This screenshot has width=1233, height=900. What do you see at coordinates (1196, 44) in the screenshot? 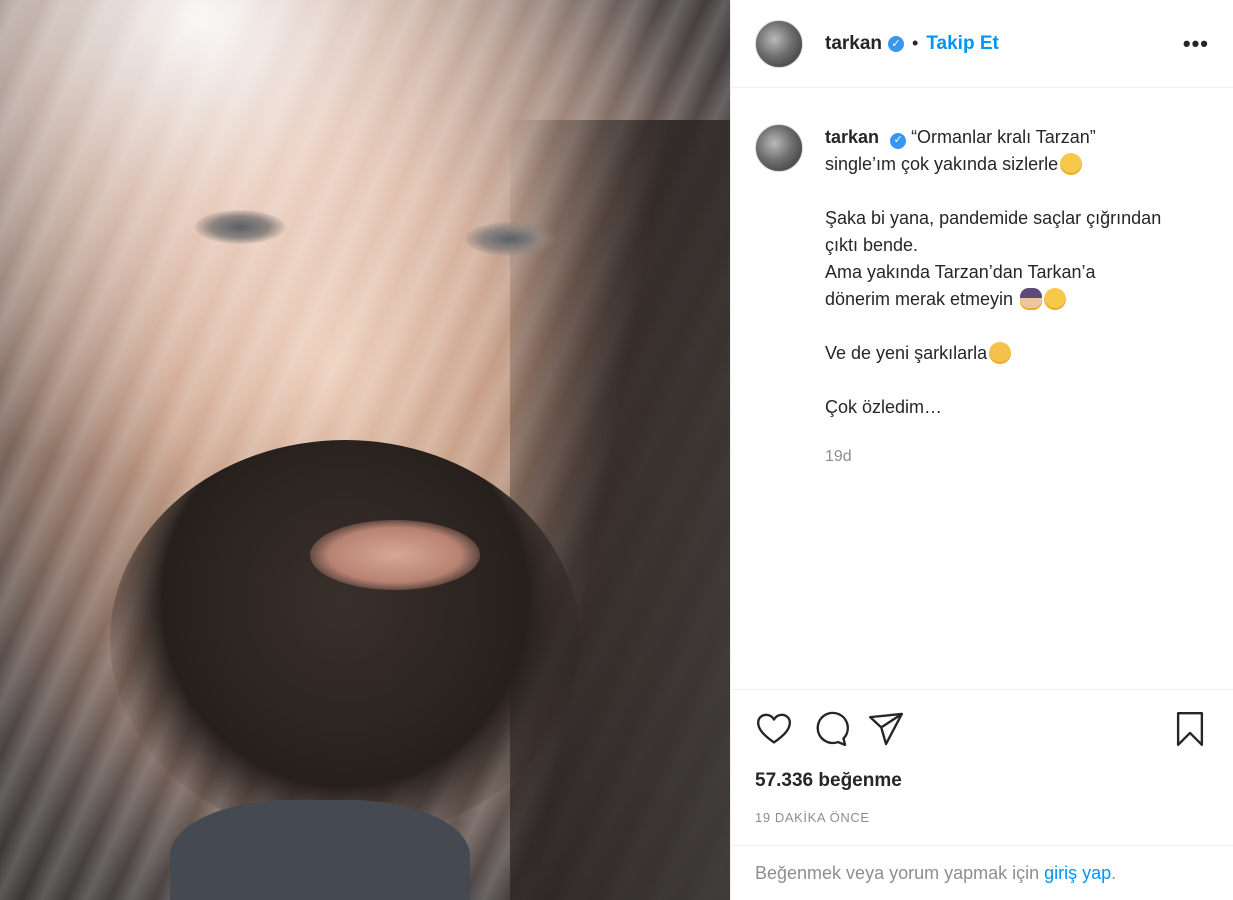
I see `more-options-icon: •••` at bounding box center [1196, 44].